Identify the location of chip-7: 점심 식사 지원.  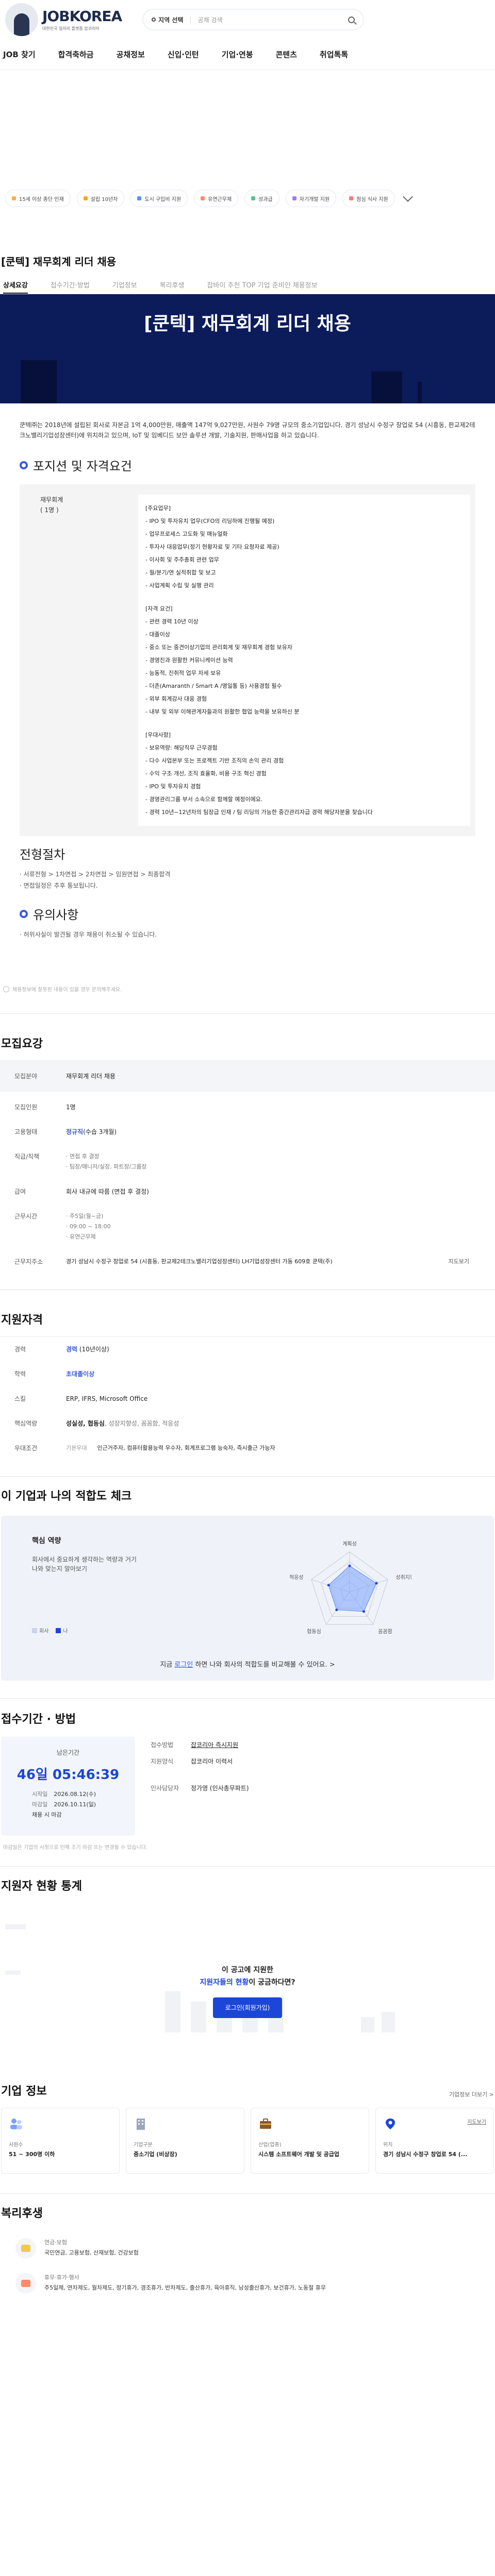
(369, 199).